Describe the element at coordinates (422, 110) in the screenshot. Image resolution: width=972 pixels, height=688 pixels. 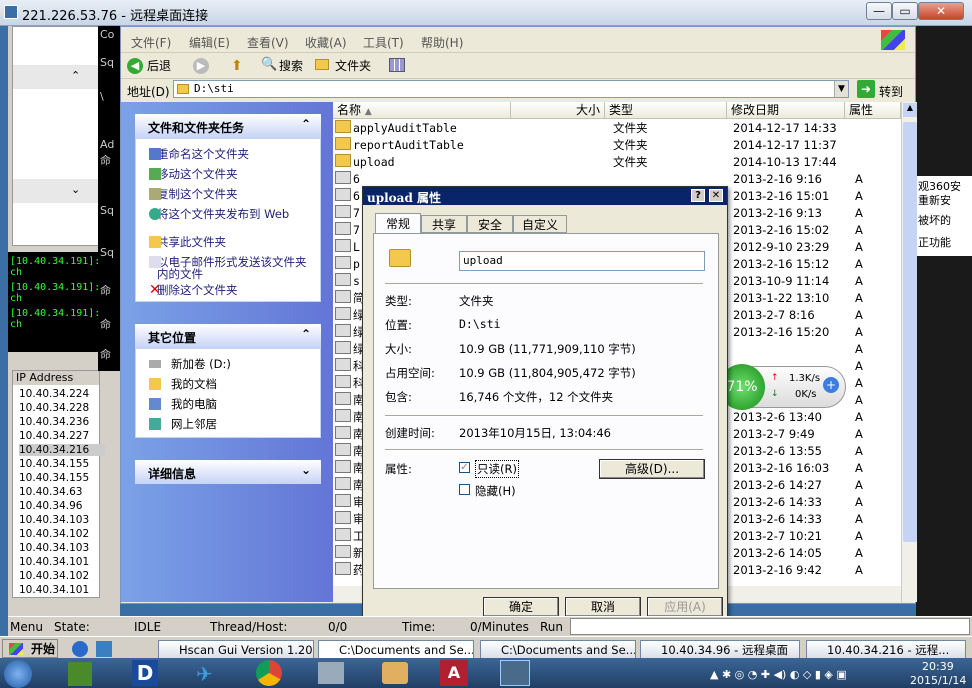
I see `col-name: 名称 ▲` at that location.